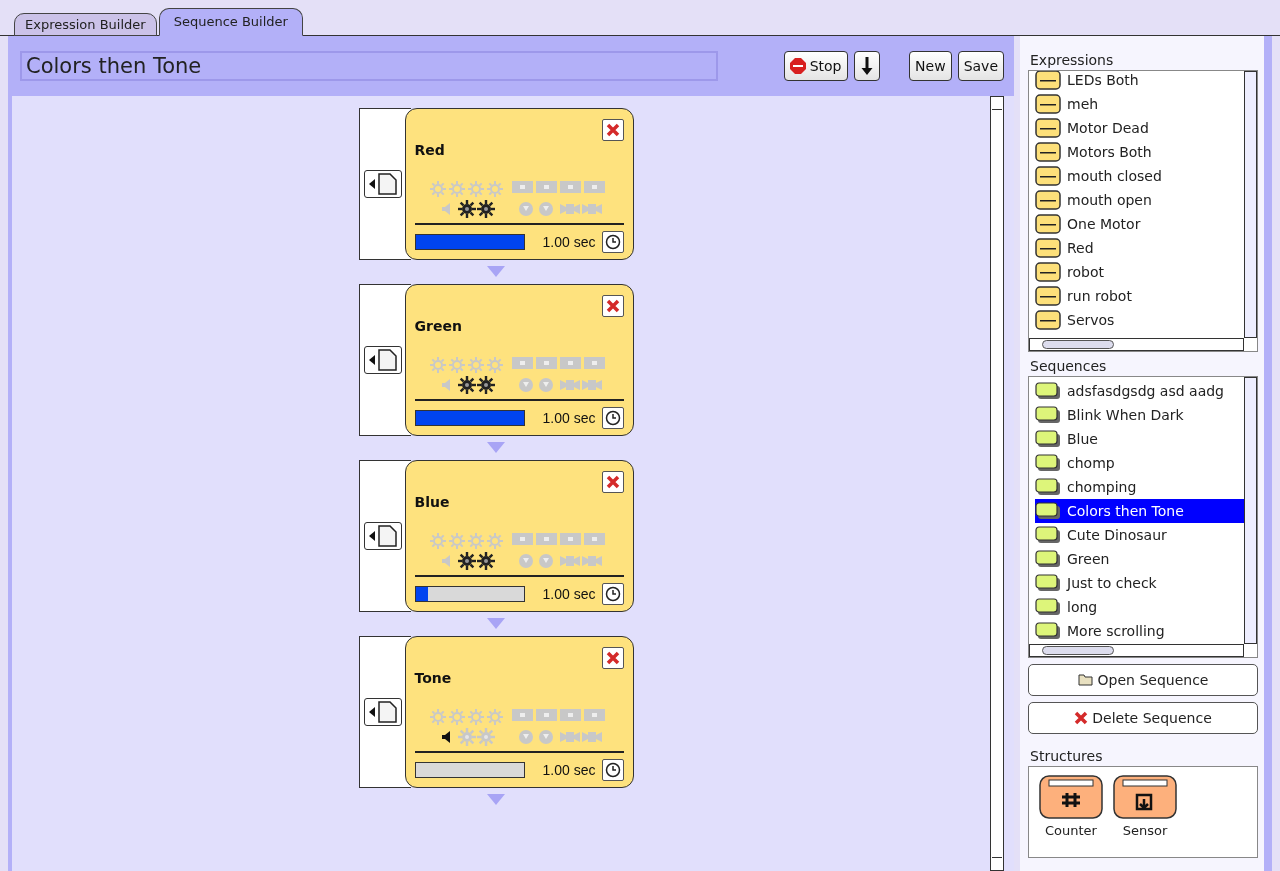  What do you see at coordinates (1139, 272) in the screenshot?
I see `expression-item: robot` at bounding box center [1139, 272].